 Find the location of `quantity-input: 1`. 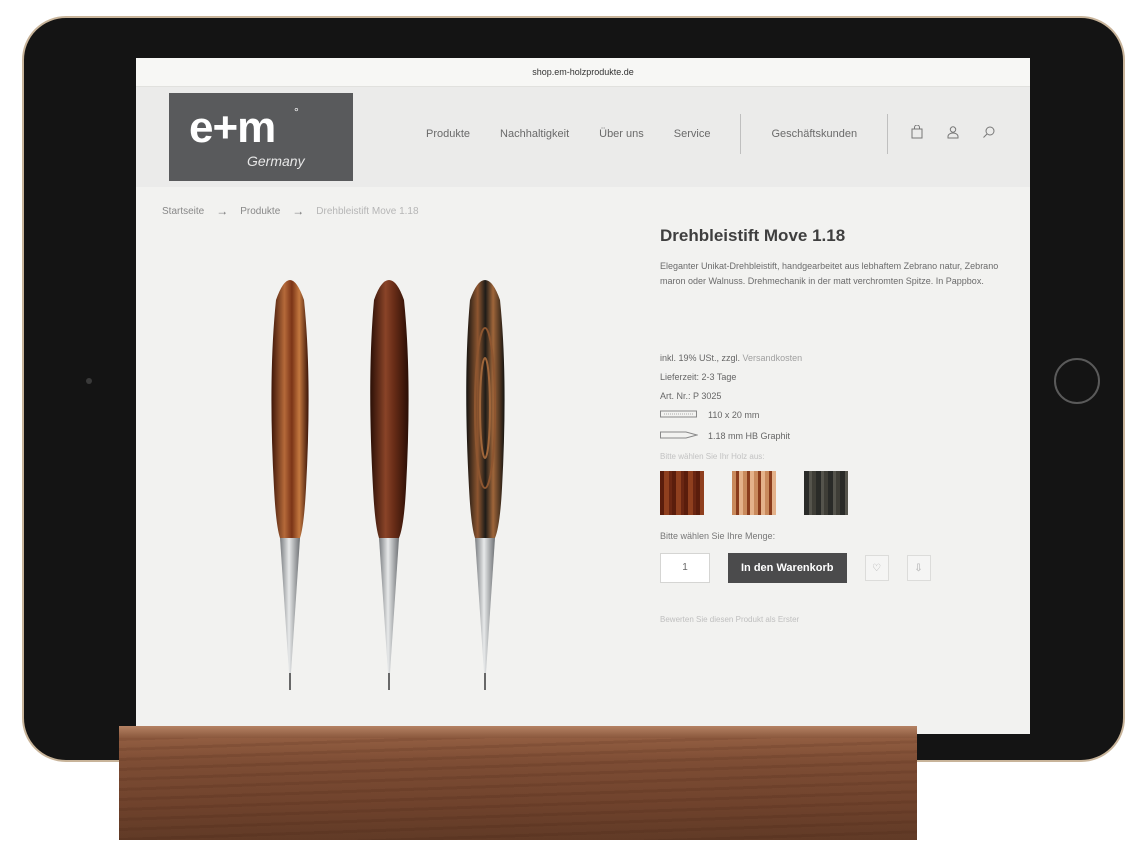

quantity-input: 1 is located at coordinates (685, 568).